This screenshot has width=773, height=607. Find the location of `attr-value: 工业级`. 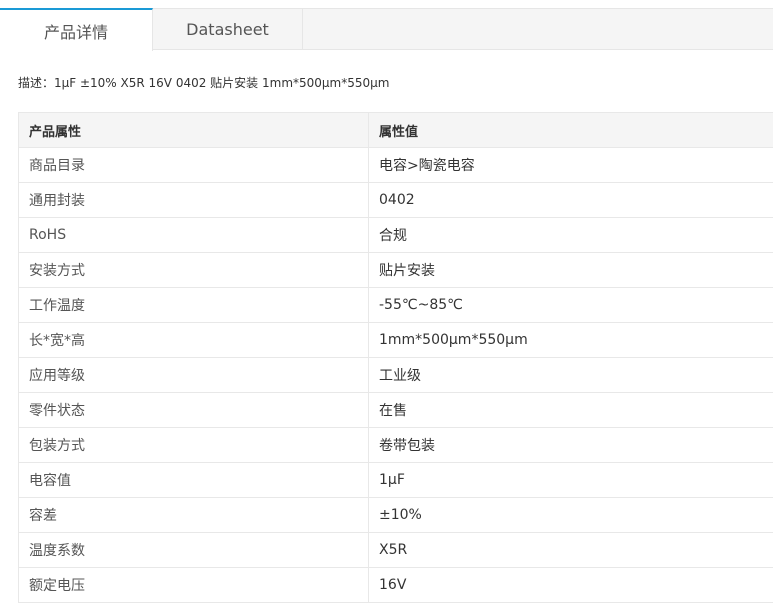

attr-value: 工业级 is located at coordinates (570, 375).